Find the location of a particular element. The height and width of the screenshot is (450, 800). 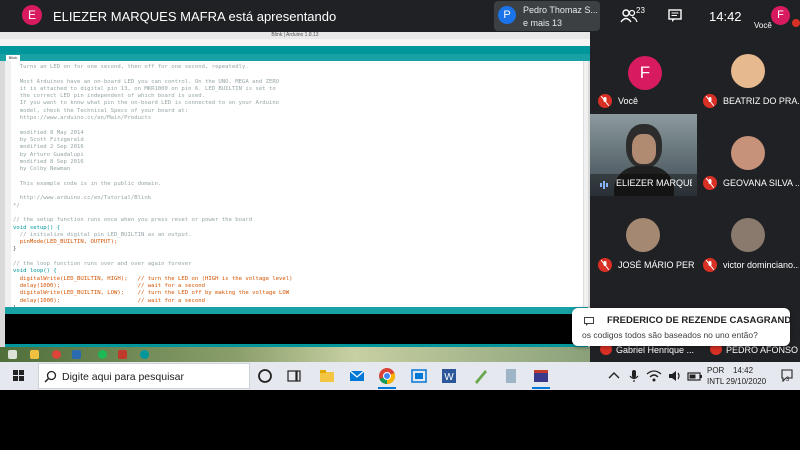

task-view-icon is located at coordinates (294, 376).